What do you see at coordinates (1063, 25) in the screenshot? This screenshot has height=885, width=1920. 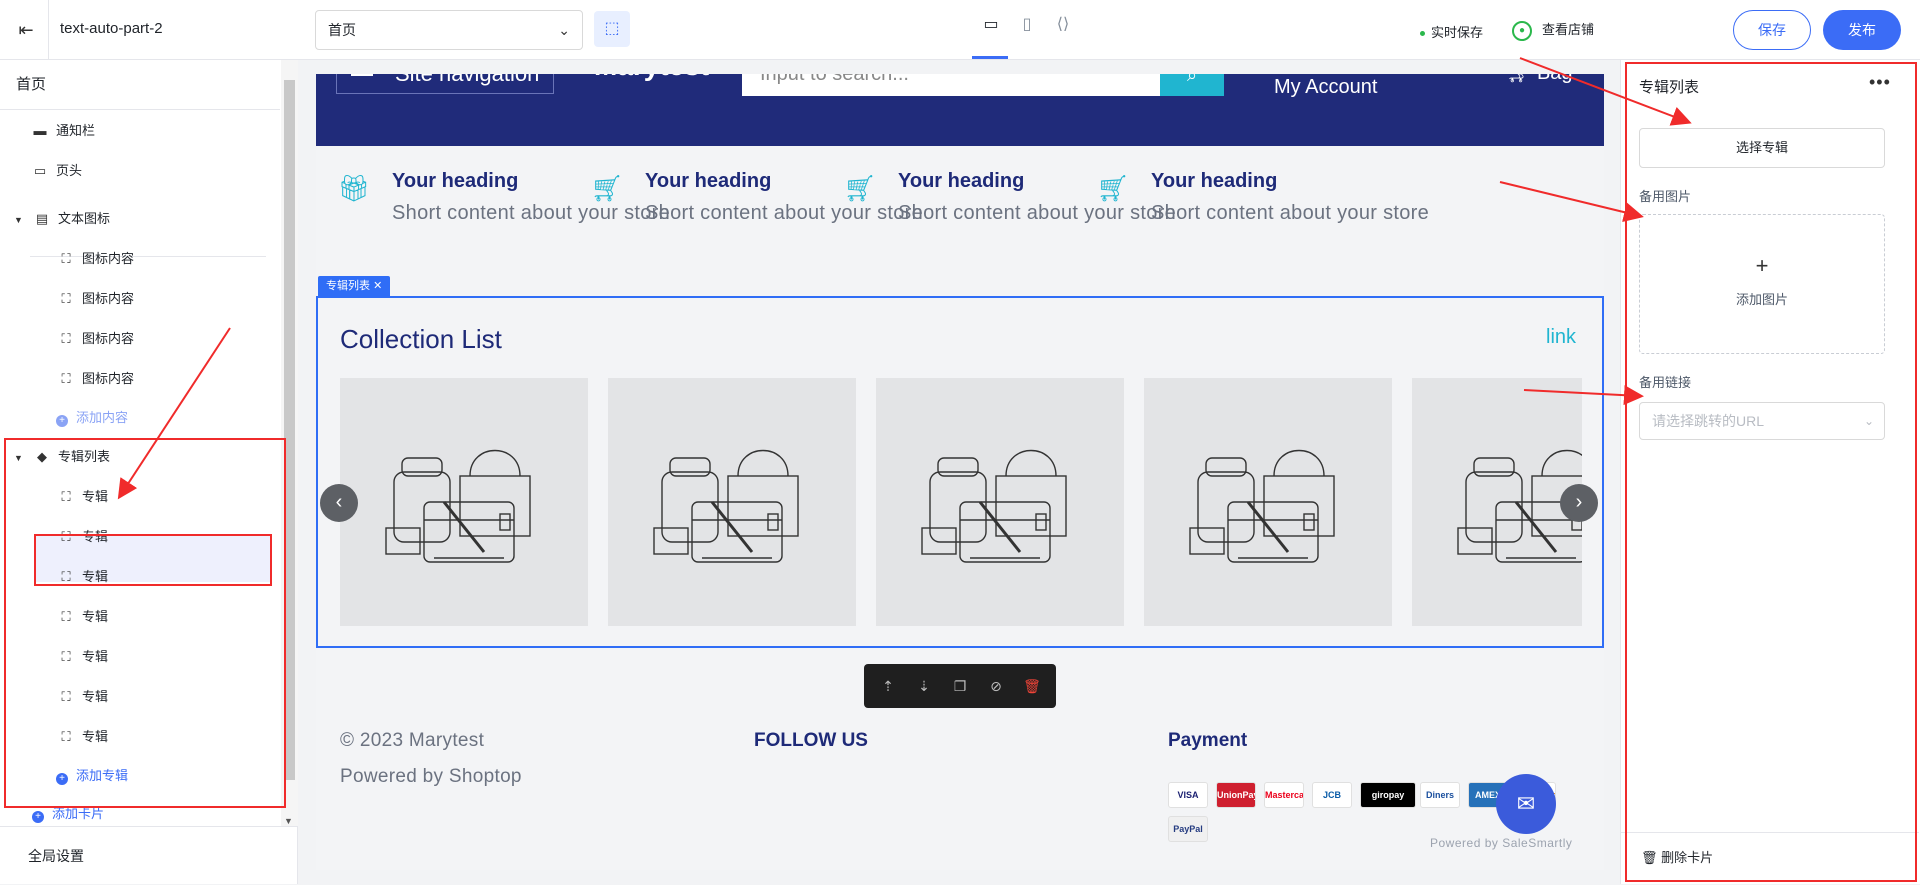 I see `code-view-icon: ⟨⟩` at bounding box center [1063, 25].